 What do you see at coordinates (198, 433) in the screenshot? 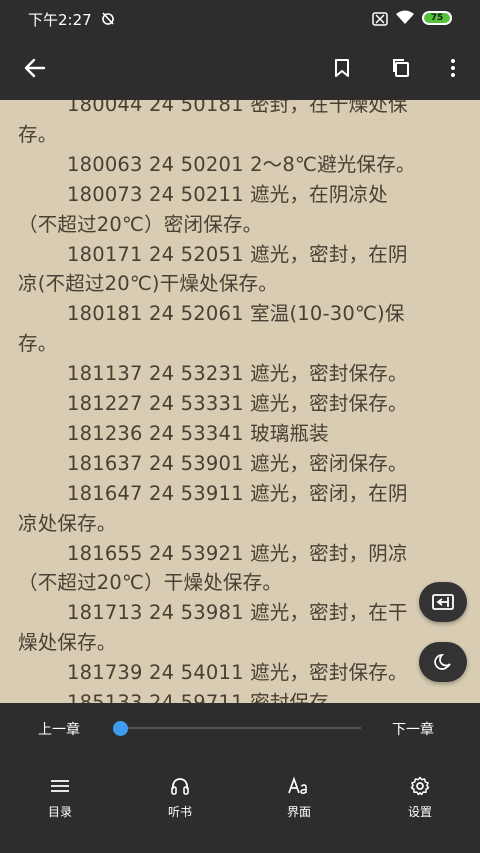
I see `text-line: 181236 24 53341 玻璃瓶装` at bounding box center [198, 433].